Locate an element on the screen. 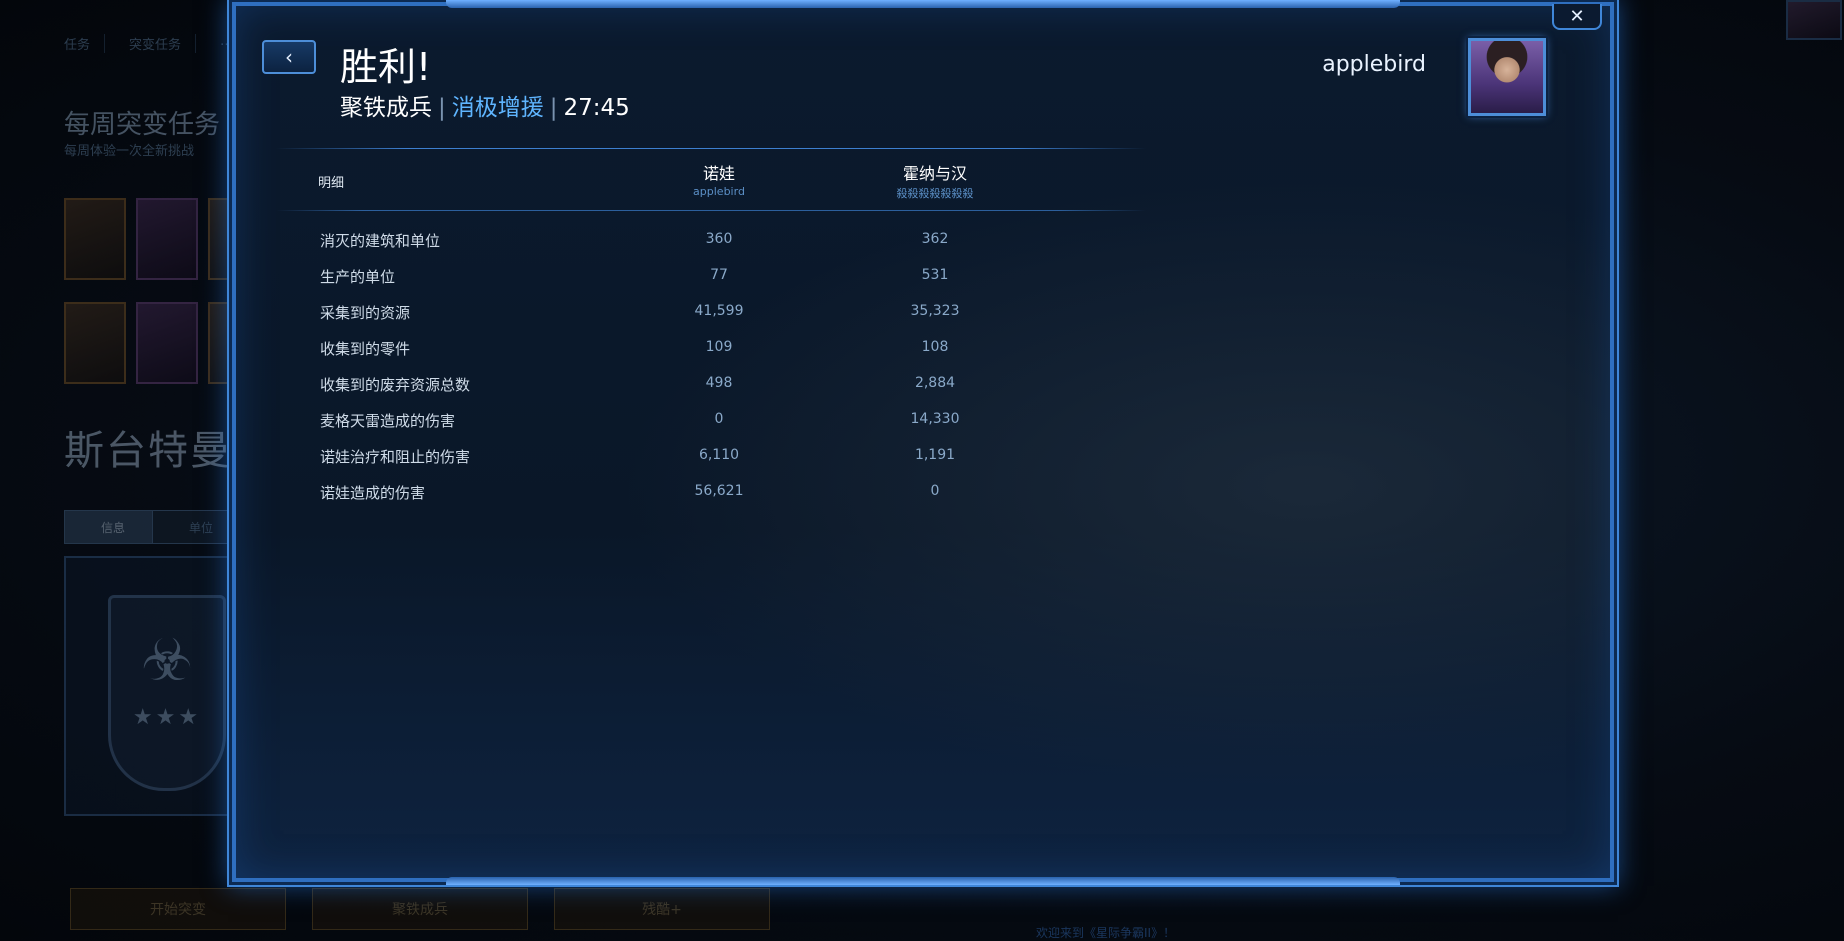 The height and width of the screenshot is (941, 1844). mission-name: 聚铁成兵 is located at coordinates (386, 108).